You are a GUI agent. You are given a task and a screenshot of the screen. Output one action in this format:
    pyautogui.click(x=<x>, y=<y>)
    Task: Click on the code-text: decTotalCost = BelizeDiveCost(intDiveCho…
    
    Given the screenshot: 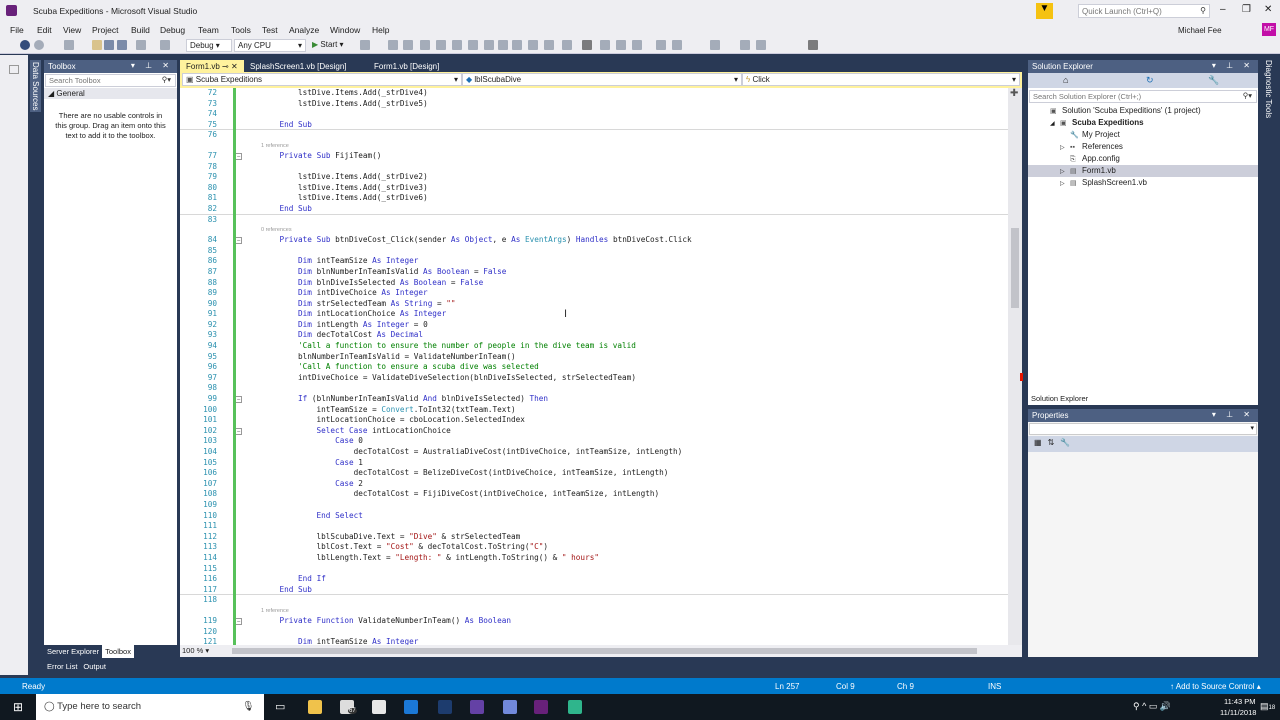 What is the action you would take?
    pyautogui.click(x=465, y=473)
    